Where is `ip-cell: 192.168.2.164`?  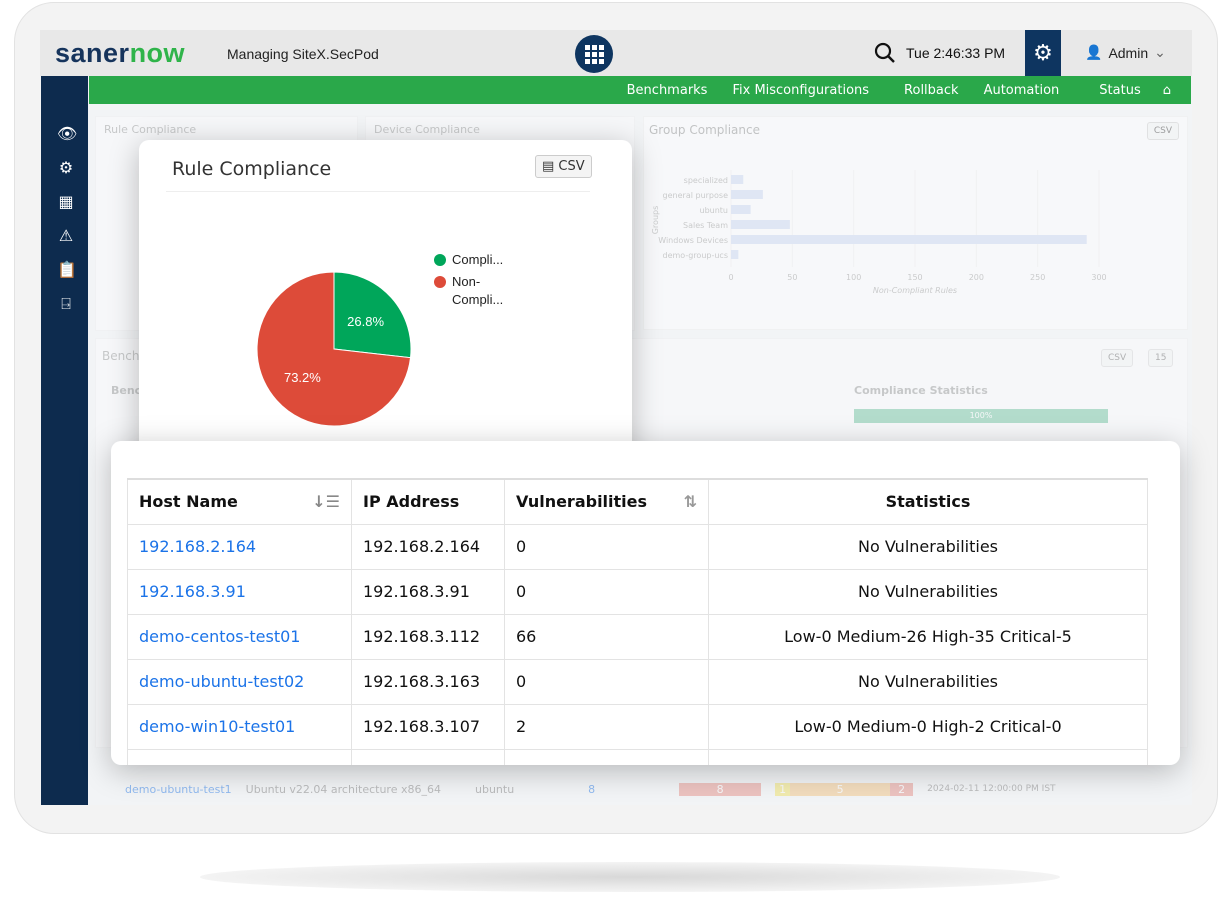
ip-cell: 192.168.2.164 is located at coordinates (428, 546).